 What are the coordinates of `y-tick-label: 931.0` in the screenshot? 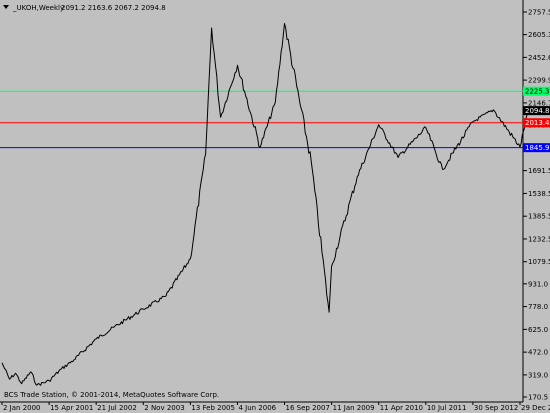 It's located at (538, 284).